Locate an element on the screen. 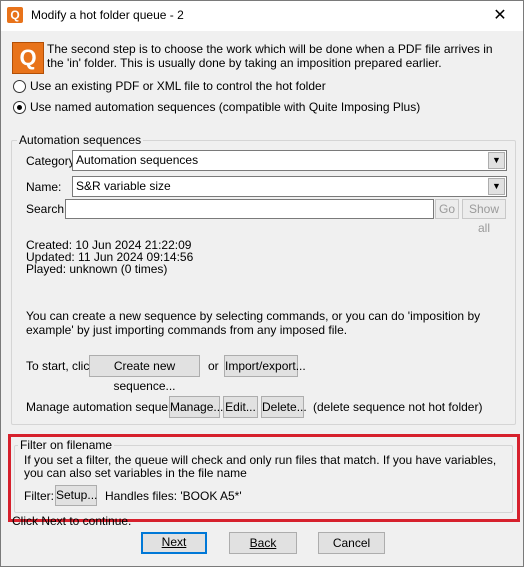 The image size is (524, 567). next-button-label: Next is located at coordinates (174, 542).